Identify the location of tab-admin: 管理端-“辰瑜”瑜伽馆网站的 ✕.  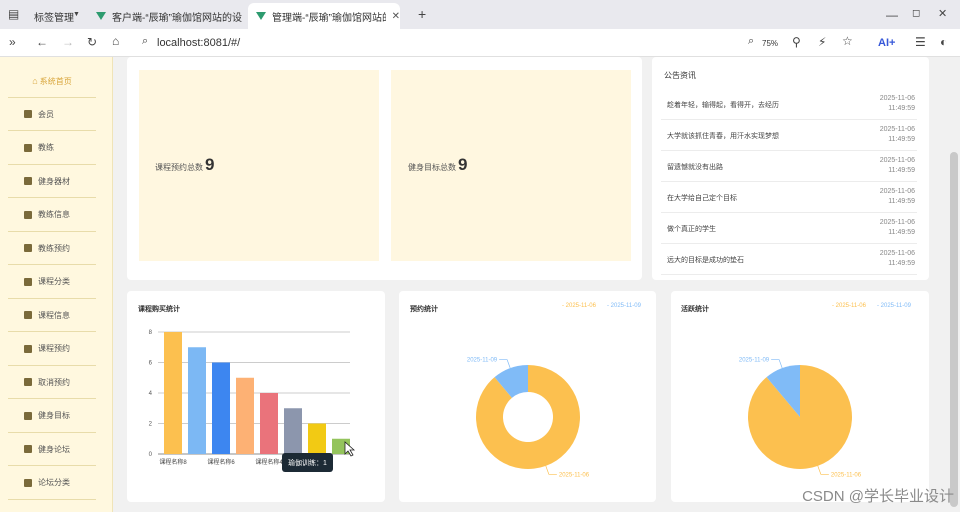
(324, 16).